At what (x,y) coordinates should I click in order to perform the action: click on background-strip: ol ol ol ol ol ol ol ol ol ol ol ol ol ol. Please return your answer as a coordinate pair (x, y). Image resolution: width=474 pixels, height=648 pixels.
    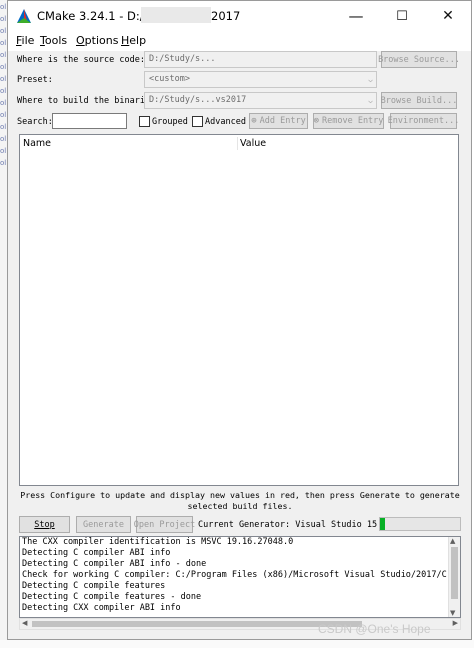
    Looking at the image, I should click on (3, 324).